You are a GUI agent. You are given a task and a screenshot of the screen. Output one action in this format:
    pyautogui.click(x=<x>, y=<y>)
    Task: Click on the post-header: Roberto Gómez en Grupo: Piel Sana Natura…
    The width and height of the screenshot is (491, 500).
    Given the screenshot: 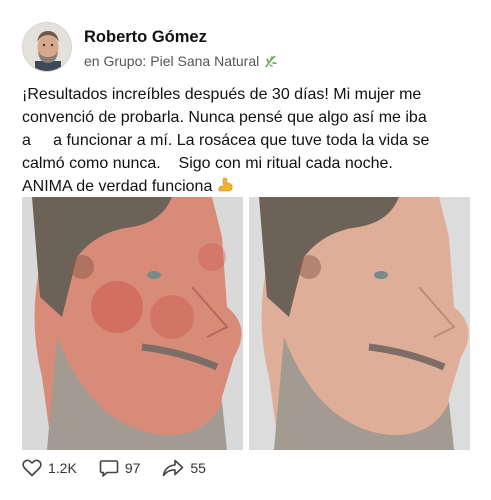 What is the action you would take?
    pyautogui.click(x=242, y=48)
    